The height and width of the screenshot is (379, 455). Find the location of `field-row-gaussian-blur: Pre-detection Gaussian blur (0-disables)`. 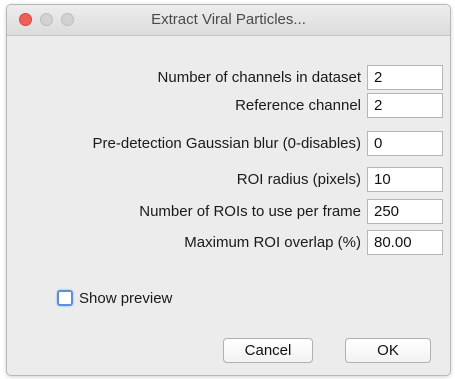

field-row-gaussian-blur: Pre-detection Gaussian blur (0-disables) is located at coordinates (228, 143).